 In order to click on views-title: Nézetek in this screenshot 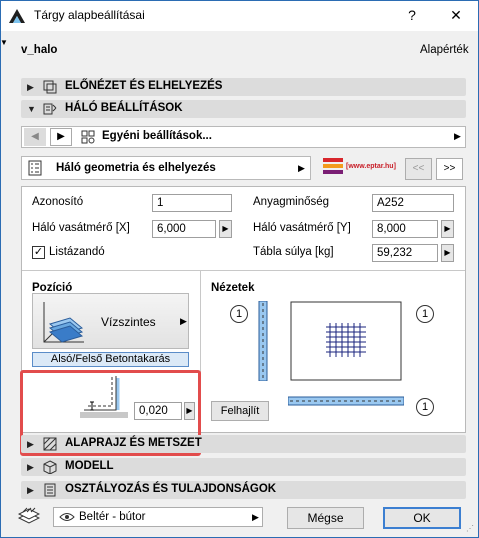, I will do `click(233, 288)`.